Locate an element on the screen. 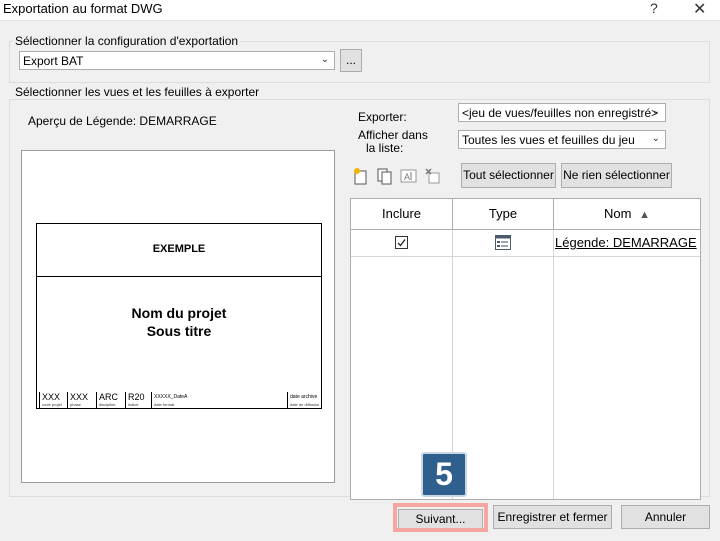  save-close-button: Enregistrer et fermer is located at coordinates (552, 517).